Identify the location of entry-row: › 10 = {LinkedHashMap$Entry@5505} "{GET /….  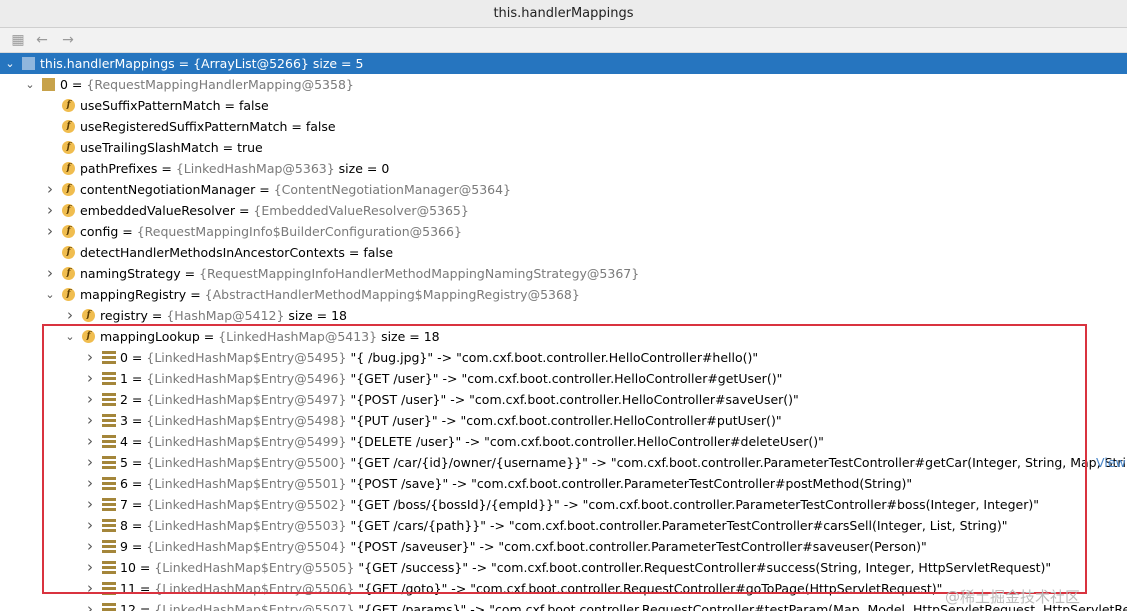
(563, 567).